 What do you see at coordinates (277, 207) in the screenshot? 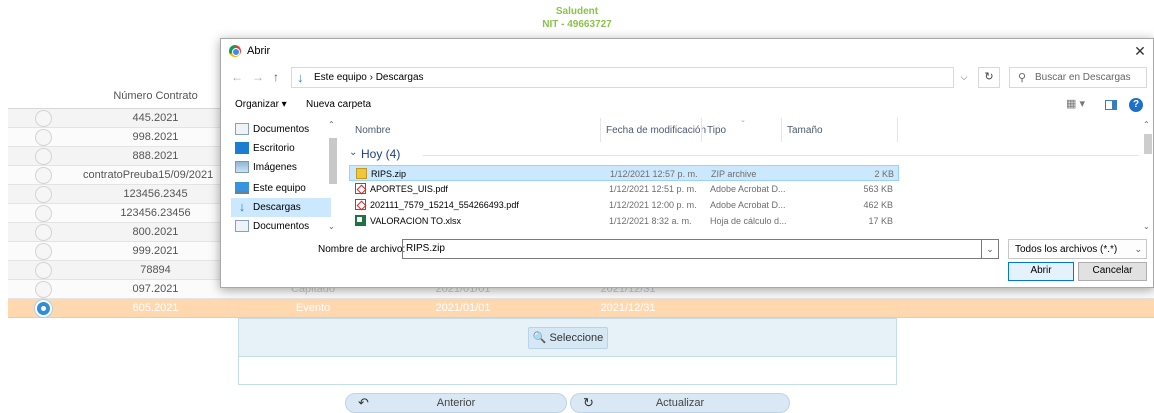
I see `nav-item-label: Descargas` at bounding box center [277, 207].